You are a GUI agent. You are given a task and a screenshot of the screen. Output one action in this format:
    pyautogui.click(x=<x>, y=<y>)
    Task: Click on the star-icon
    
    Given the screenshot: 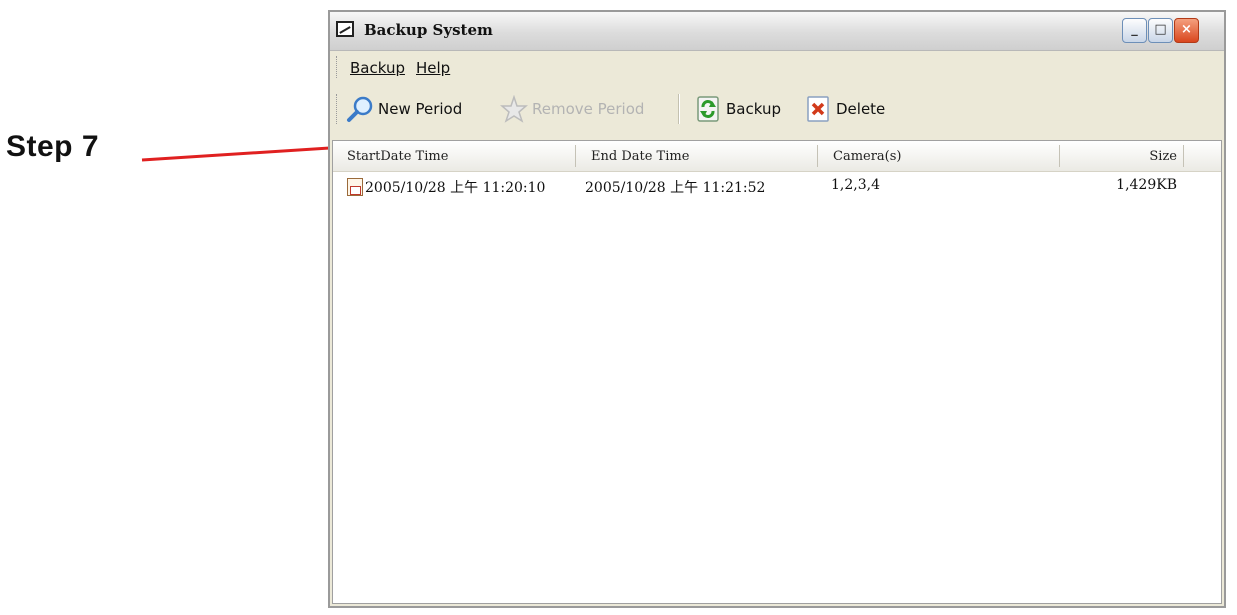 What is the action you would take?
    pyautogui.click(x=514, y=108)
    